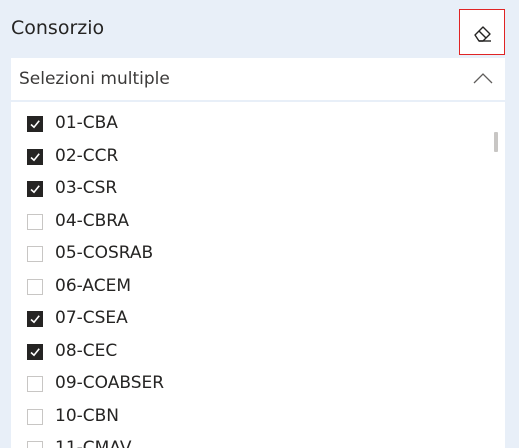 Image resolution: width=519 pixels, height=448 pixels. I want to click on scrollbar, so click(499, 275).